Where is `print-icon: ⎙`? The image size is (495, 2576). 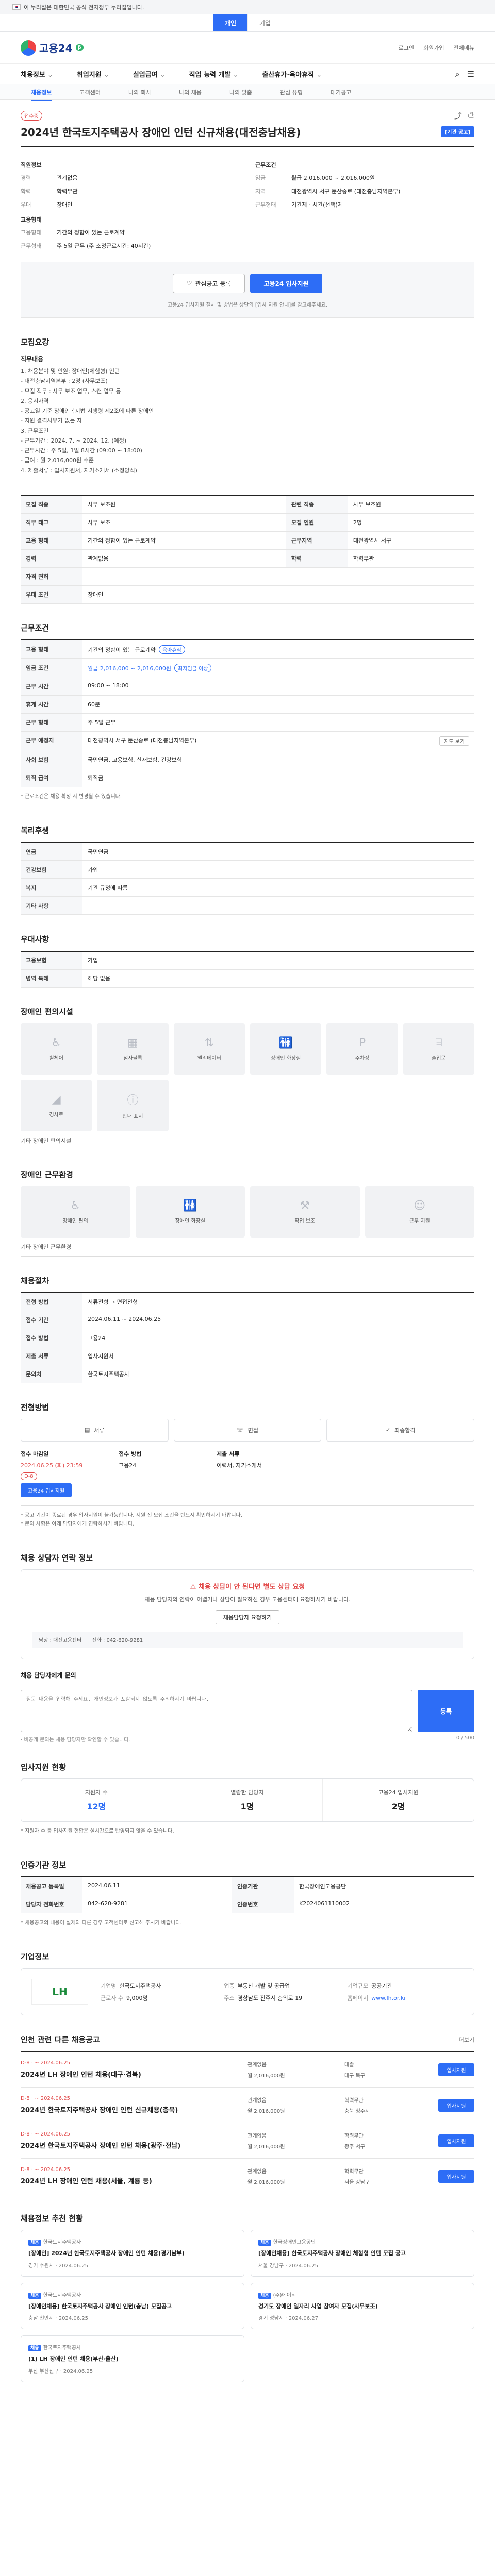 print-icon: ⎙ is located at coordinates (471, 115).